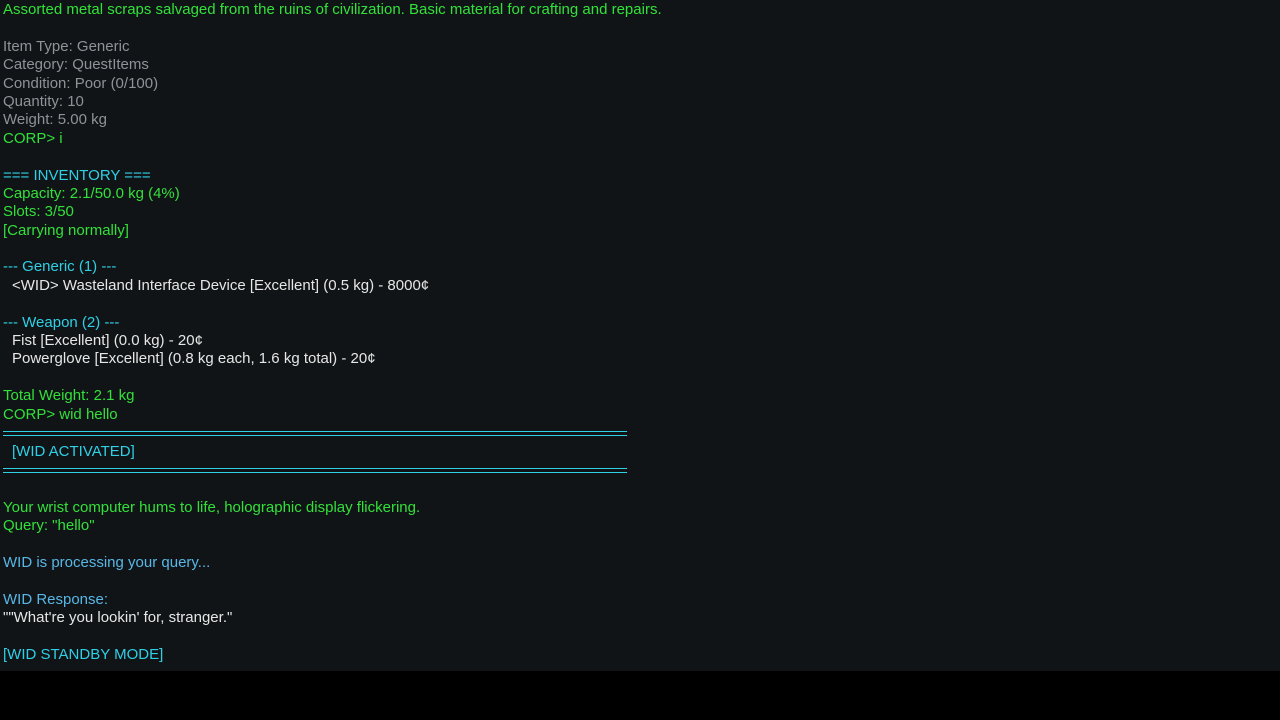 This screenshot has height=720, width=1280. What do you see at coordinates (33, 138) in the screenshot?
I see `command-line-inventory: CORP> i` at bounding box center [33, 138].